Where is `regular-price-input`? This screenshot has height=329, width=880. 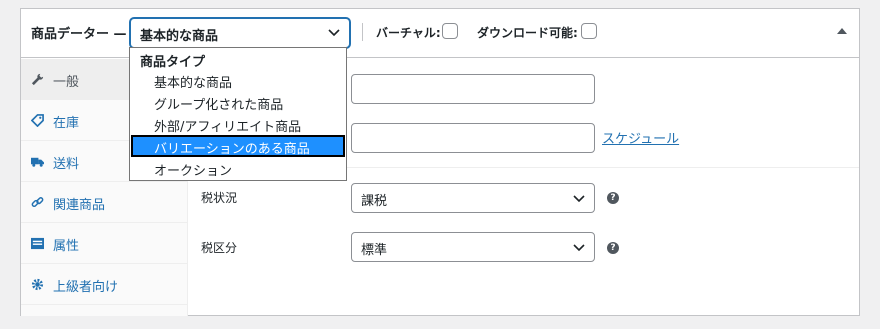
regular-price-input is located at coordinates (473, 89).